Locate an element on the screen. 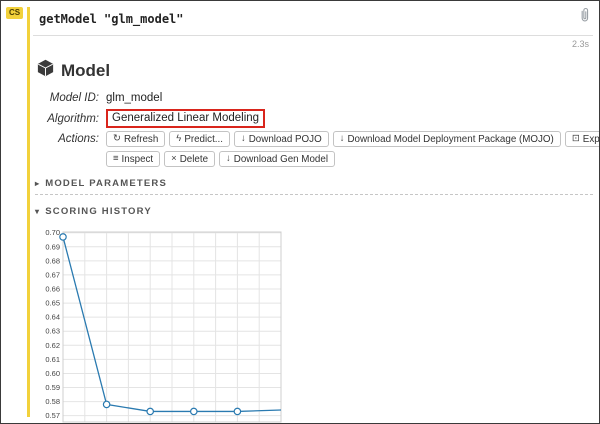 This screenshot has height=424, width=600. export-button: ⊡ Export is located at coordinates (582, 139).